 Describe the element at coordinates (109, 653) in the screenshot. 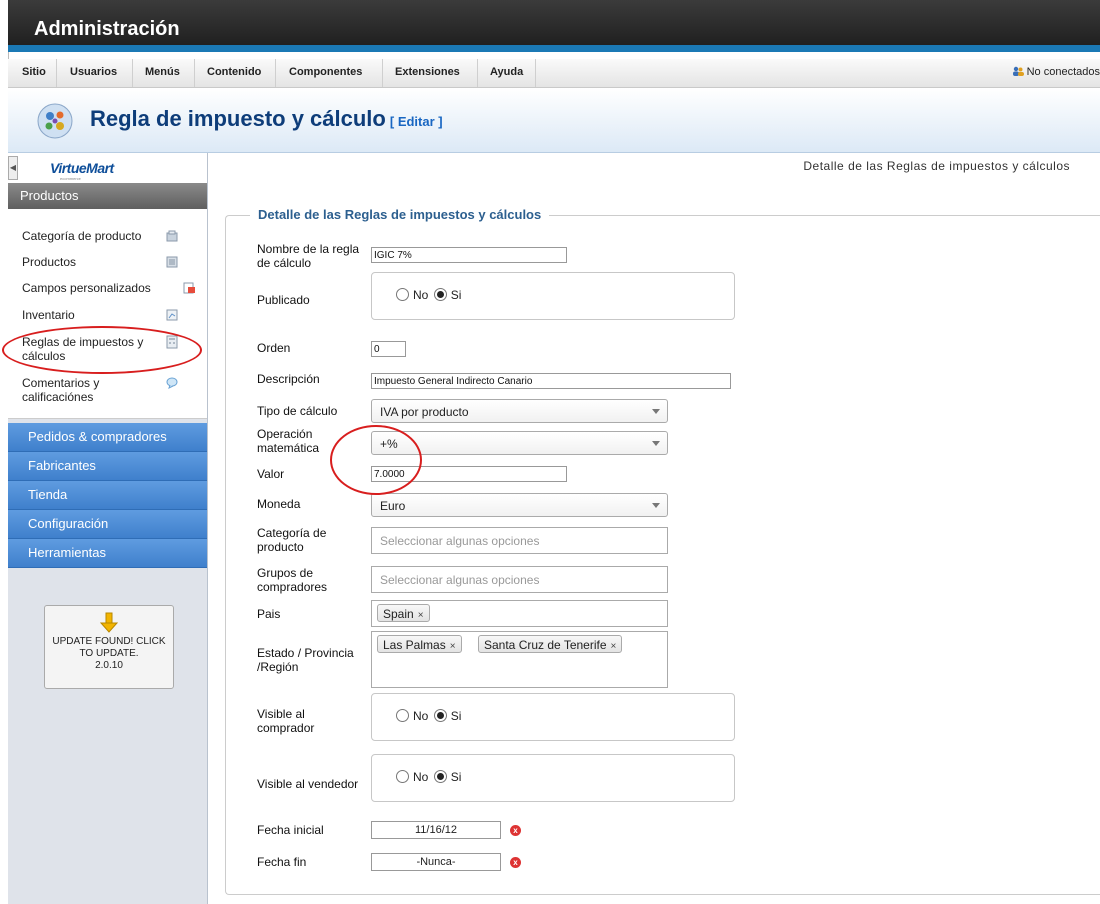

I see `update-line2: TO UPDATE.` at that location.